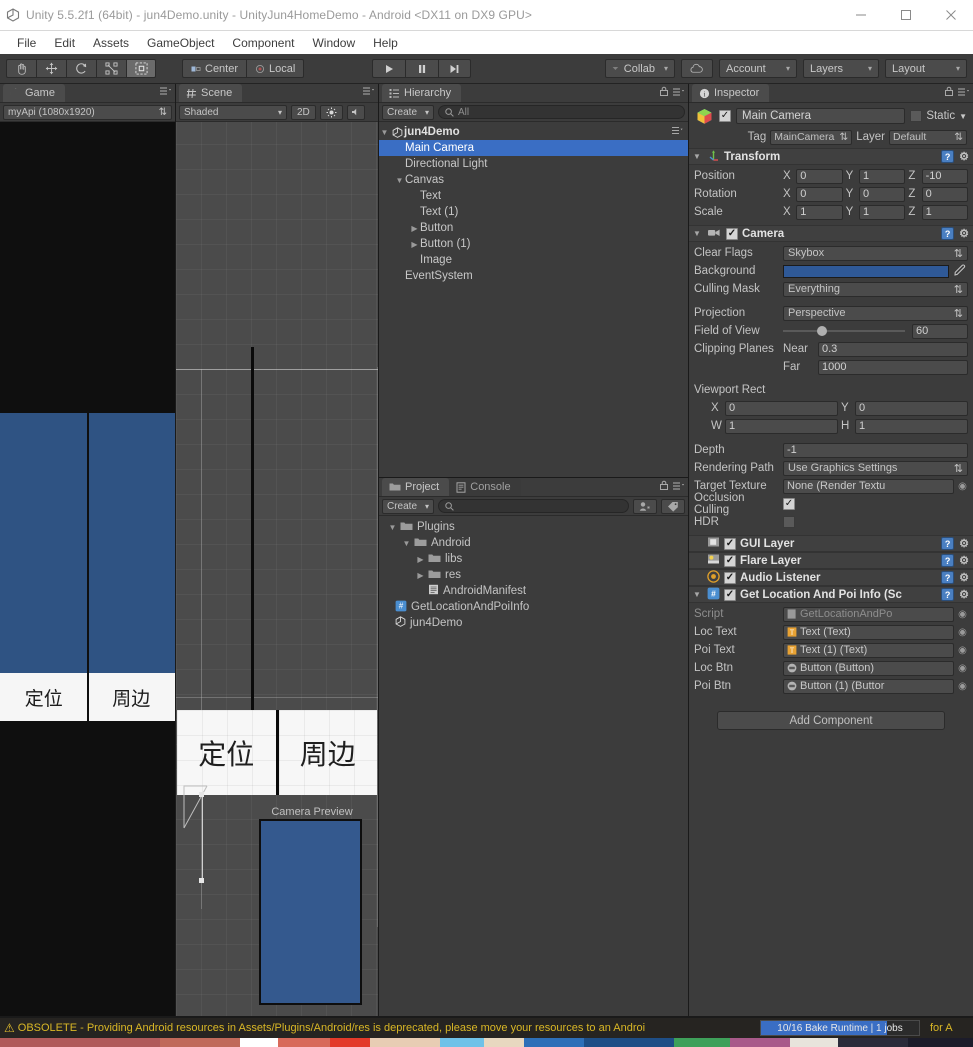 The image size is (973, 1047). What do you see at coordinates (131, 697) in the screenshot?
I see `game-button-poi: 周边` at bounding box center [131, 697].